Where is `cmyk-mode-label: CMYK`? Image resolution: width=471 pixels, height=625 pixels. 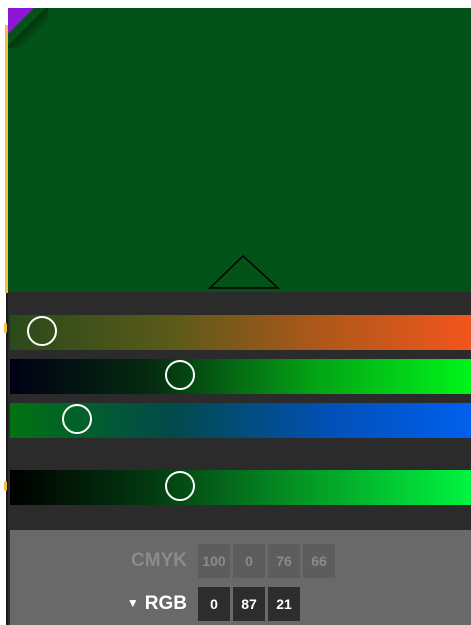
cmyk-mode-label: CMYK is located at coordinates (151, 561).